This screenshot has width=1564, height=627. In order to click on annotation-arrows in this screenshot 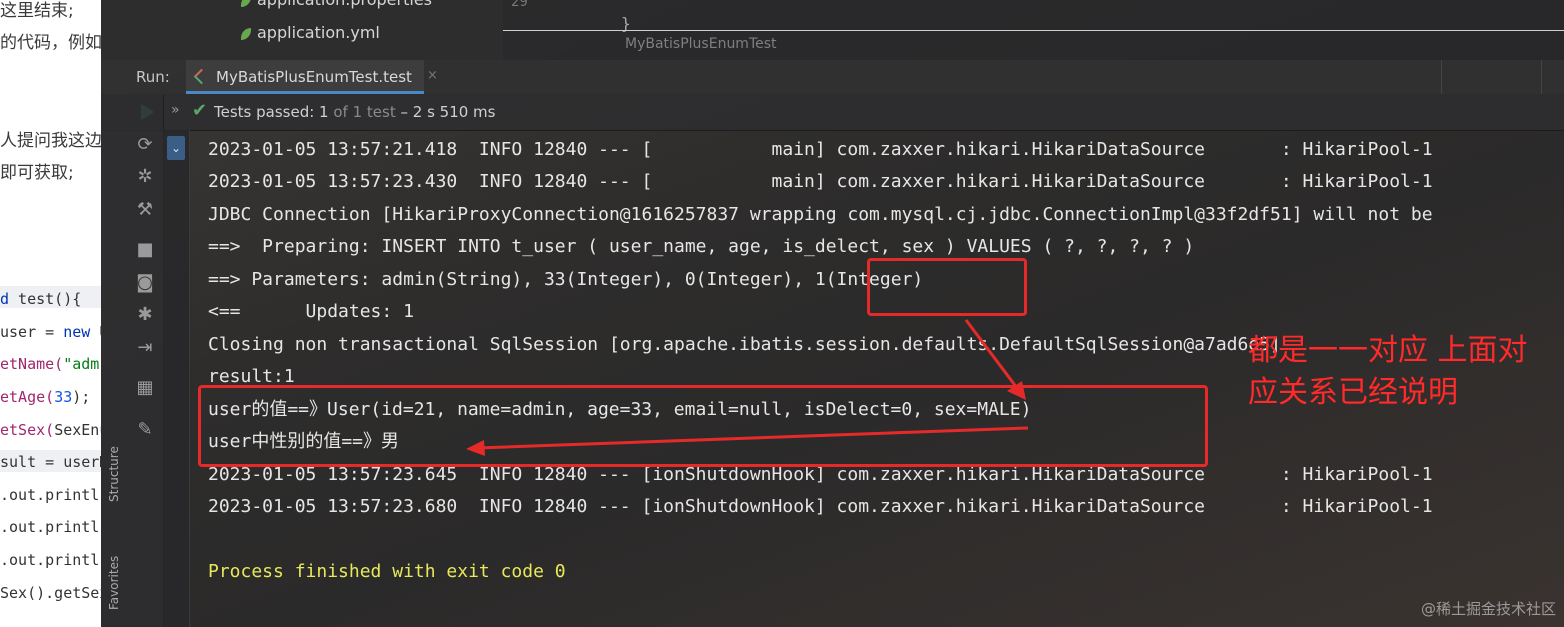, I will do `click(747, 387)`.